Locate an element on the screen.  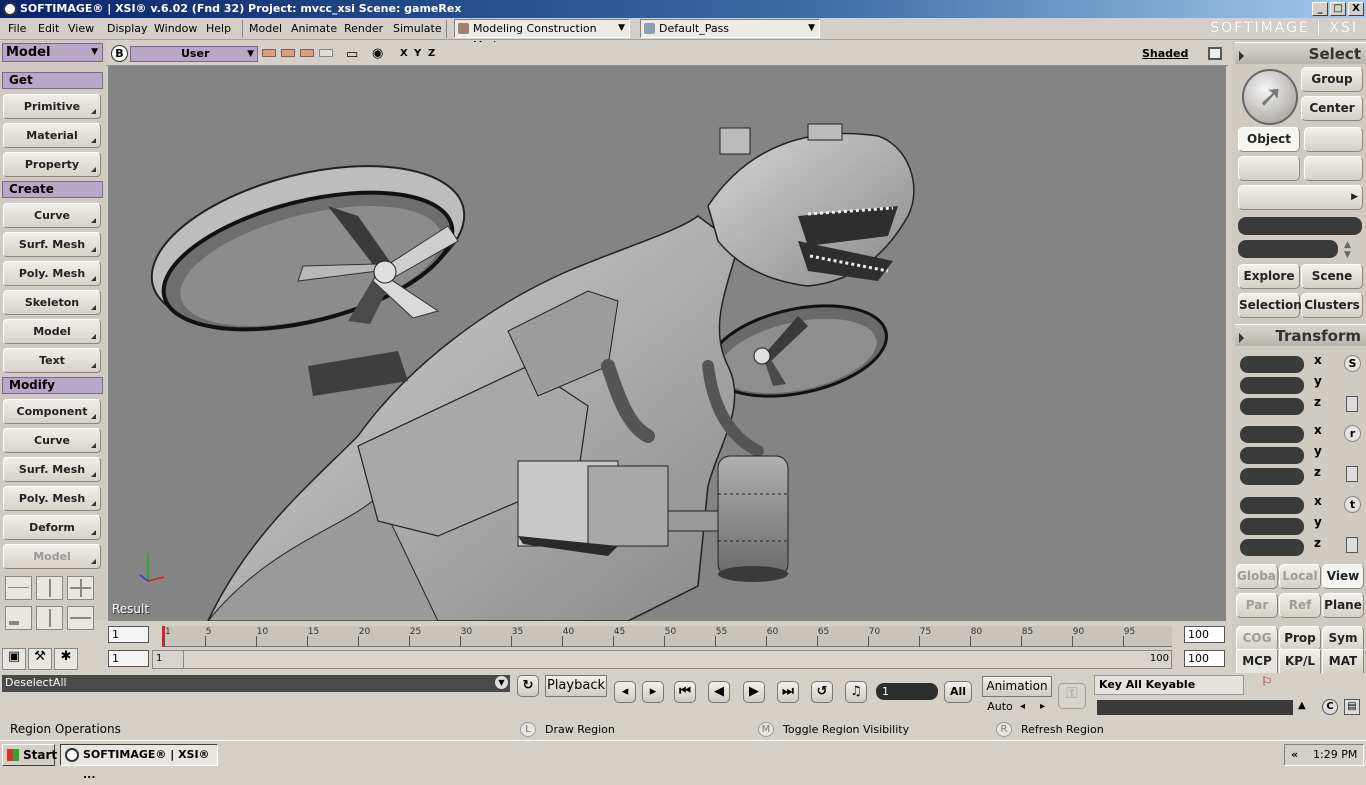
maximize-viewport-icon is located at coordinates (1215, 53).